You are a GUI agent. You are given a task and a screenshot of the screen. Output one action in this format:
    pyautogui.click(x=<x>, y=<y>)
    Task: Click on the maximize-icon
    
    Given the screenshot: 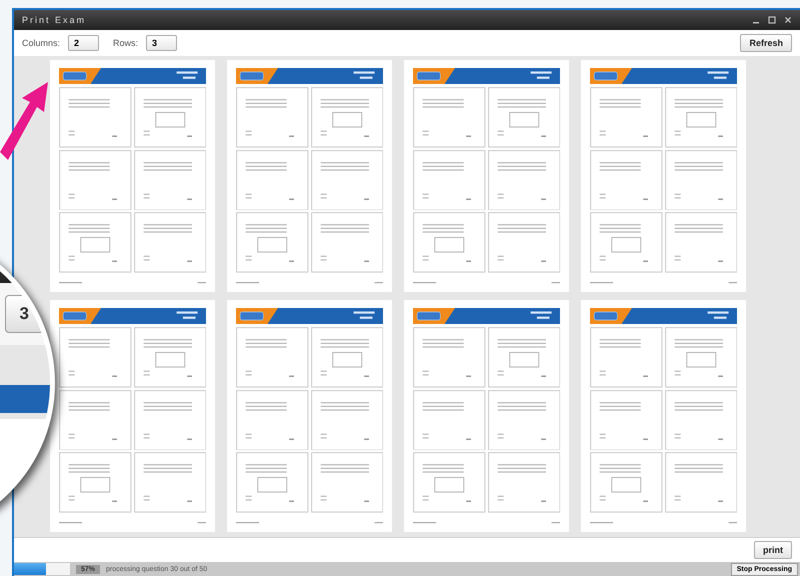 What is the action you would take?
    pyautogui.click(x=772, y=20)
    